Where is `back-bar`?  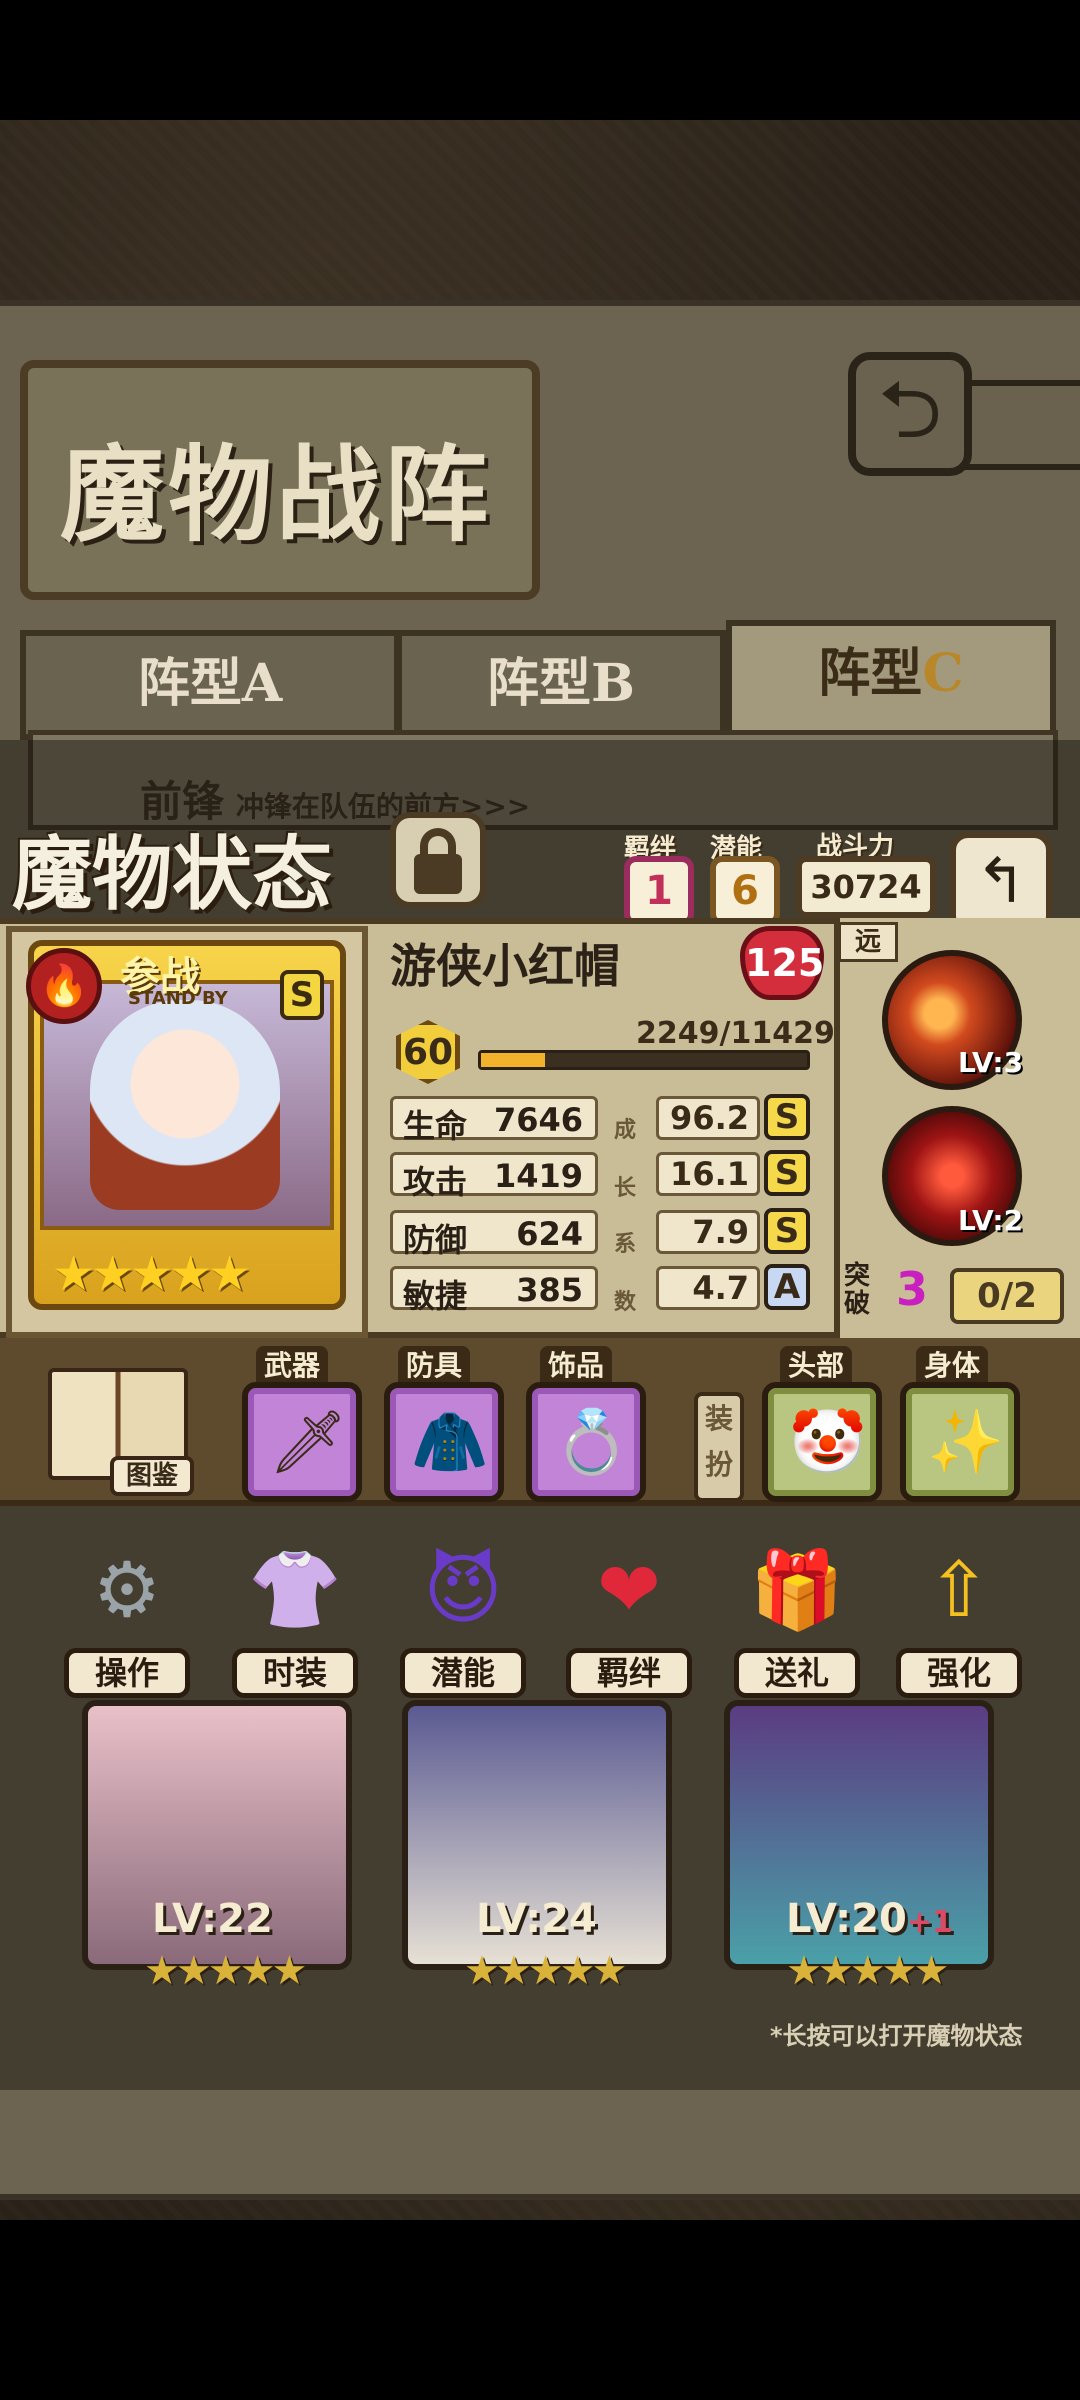
back-bar is located at coordinates (1020, 425).